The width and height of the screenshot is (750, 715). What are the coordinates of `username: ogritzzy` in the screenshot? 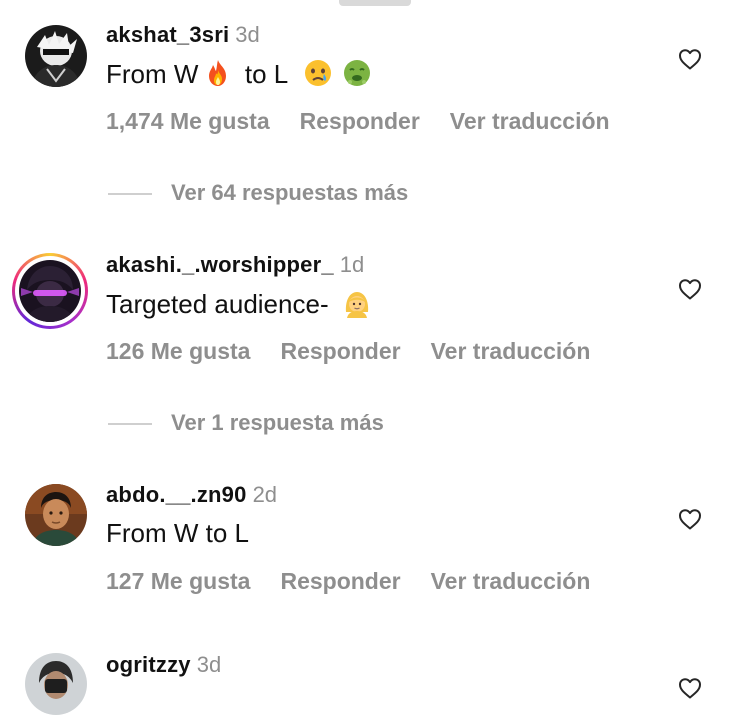 It's located at (148, 664).